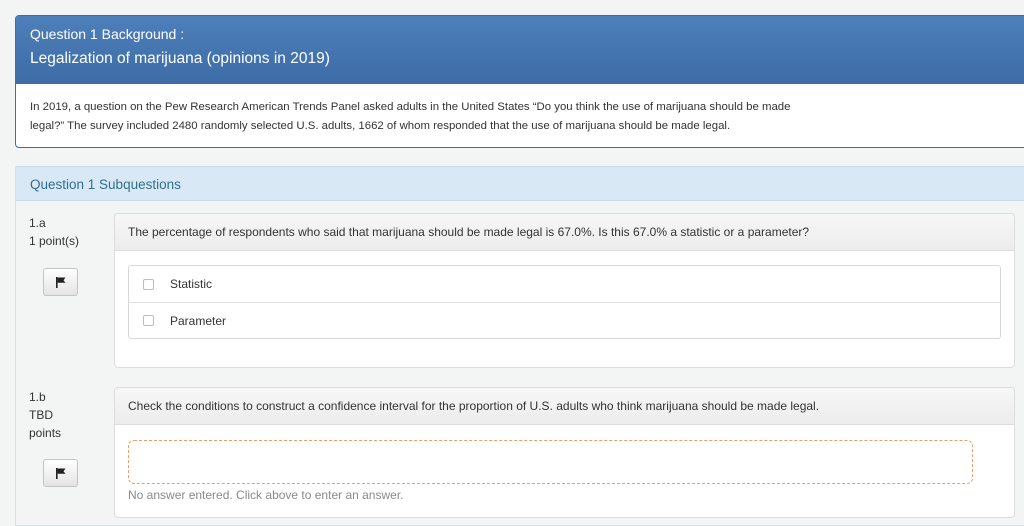 This screenshot has height=526, width=1024. I want to click on choice-list: Statistic Parameter, so click(564, 302).